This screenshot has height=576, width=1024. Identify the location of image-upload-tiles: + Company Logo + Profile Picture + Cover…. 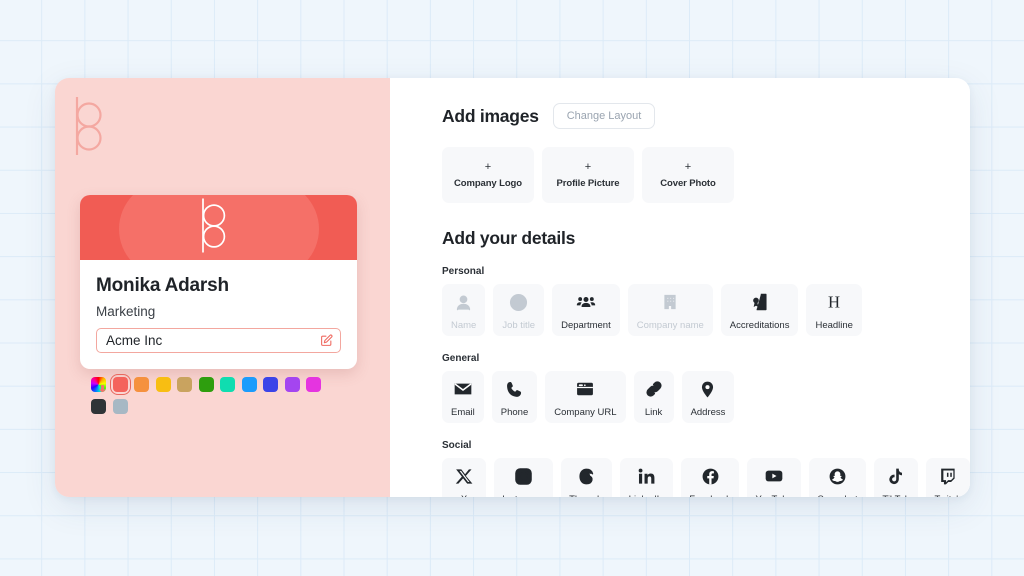
(706, 175).